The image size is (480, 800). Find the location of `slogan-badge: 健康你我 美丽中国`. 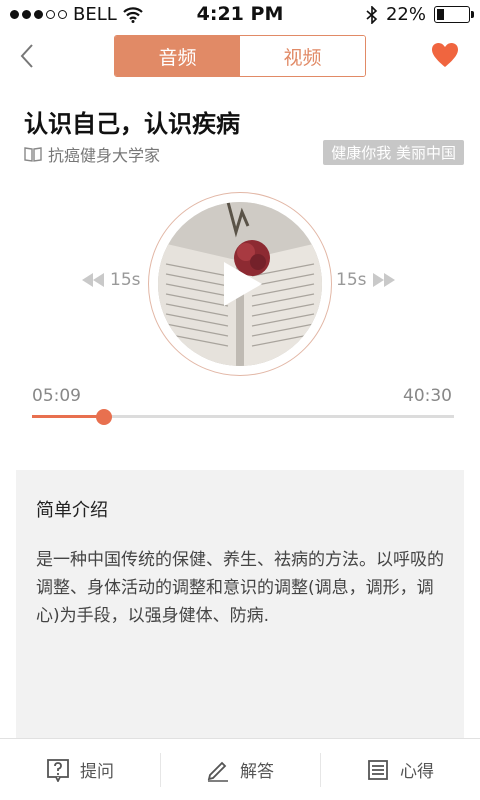

slogan-badge: 健康你我 美丽中国 is located at coordinates (393, 152).